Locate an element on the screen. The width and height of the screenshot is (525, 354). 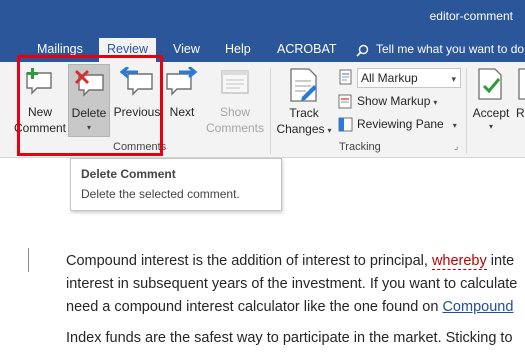
track-changes-button: Track Changes ▾ is located at coordinates (304, 102).